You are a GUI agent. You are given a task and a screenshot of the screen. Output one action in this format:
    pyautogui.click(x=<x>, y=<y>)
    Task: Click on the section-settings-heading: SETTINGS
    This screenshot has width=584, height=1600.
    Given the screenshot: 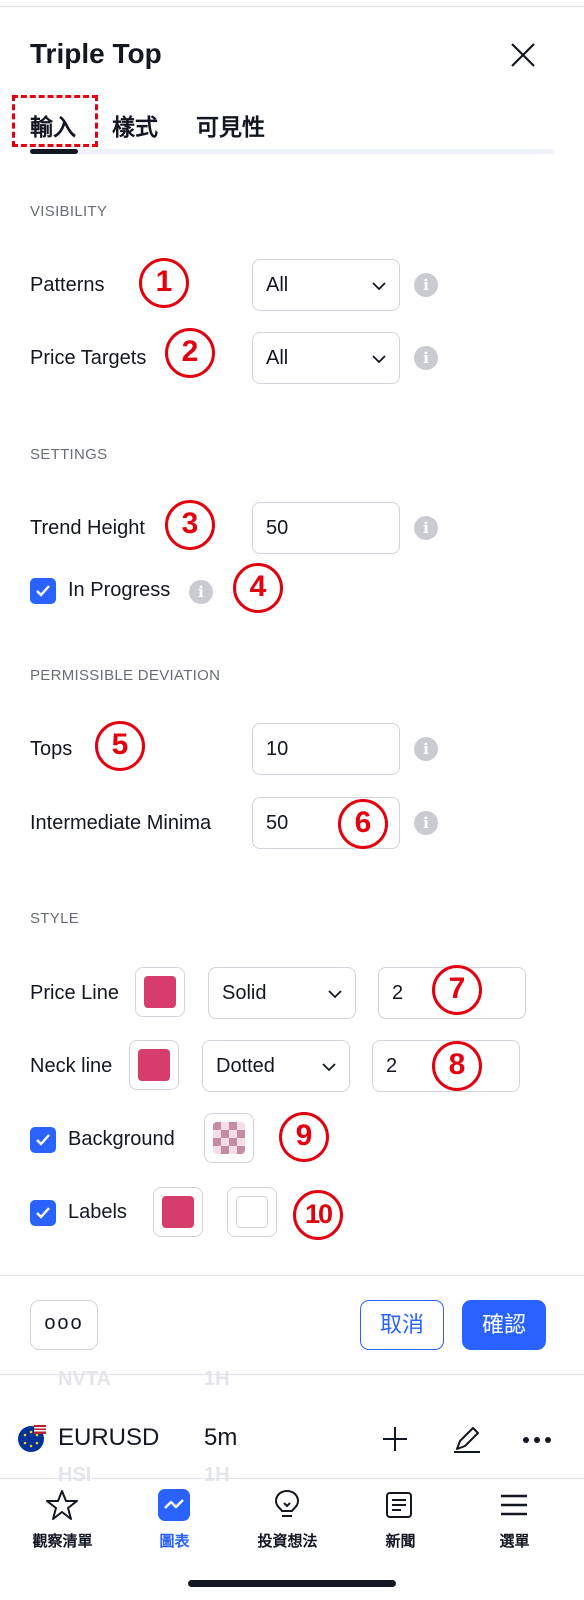 What is the action you would take?
    pyautogui.click(x=69, y=454)
    